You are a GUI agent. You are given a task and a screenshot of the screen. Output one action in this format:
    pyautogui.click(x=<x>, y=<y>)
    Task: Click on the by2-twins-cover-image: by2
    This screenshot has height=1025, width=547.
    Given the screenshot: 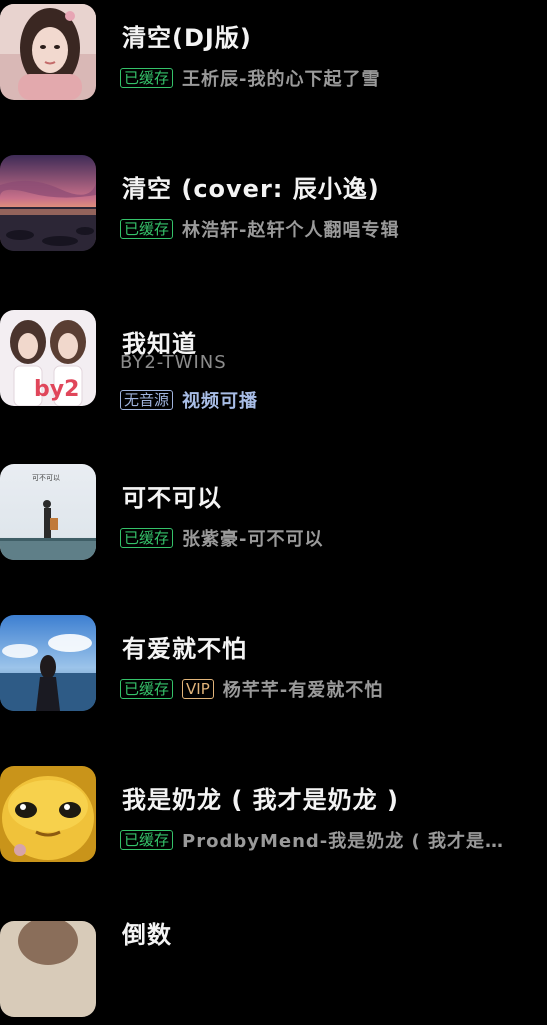 What is the action you would take?
    pyautogui.click(x=48, y=358)
    